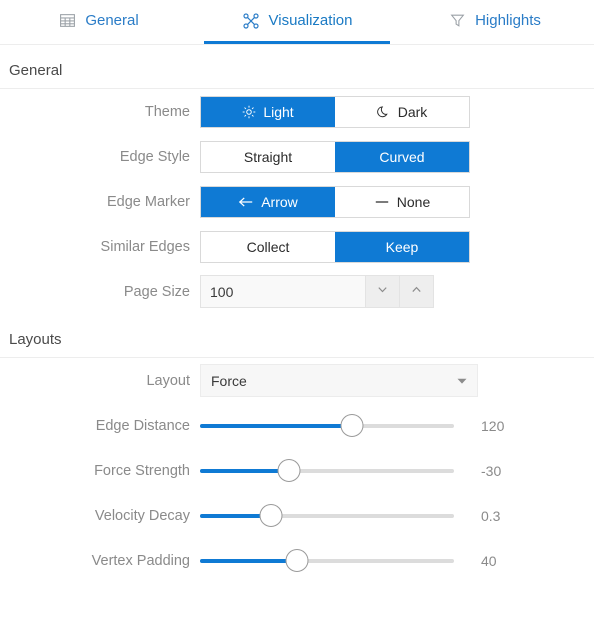 The height and width of the screenshot is (617, 594). I want to click on funnel-icon, so click(457, 20).